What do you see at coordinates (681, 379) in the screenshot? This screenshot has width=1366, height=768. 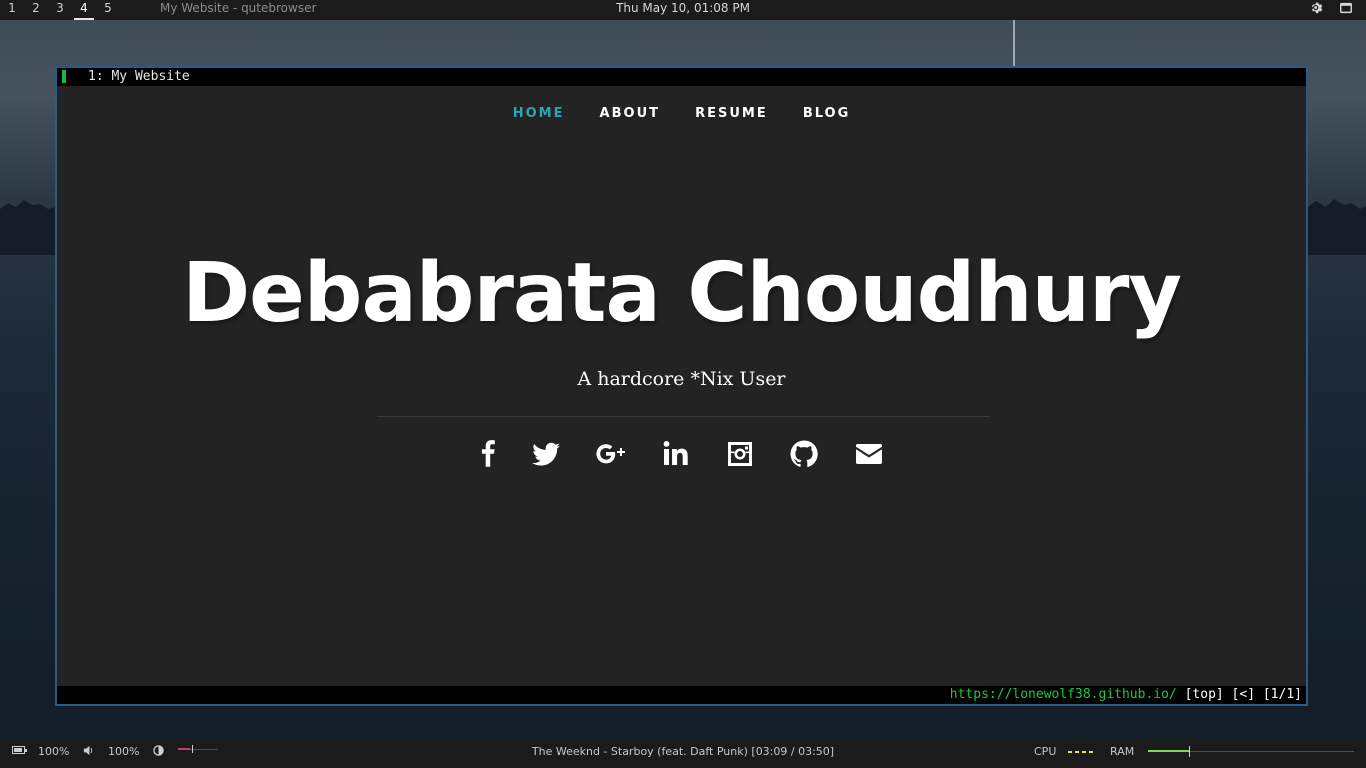 I see `page-subtitle: A hardcore *Nix User` at bounding box center [681, 379].